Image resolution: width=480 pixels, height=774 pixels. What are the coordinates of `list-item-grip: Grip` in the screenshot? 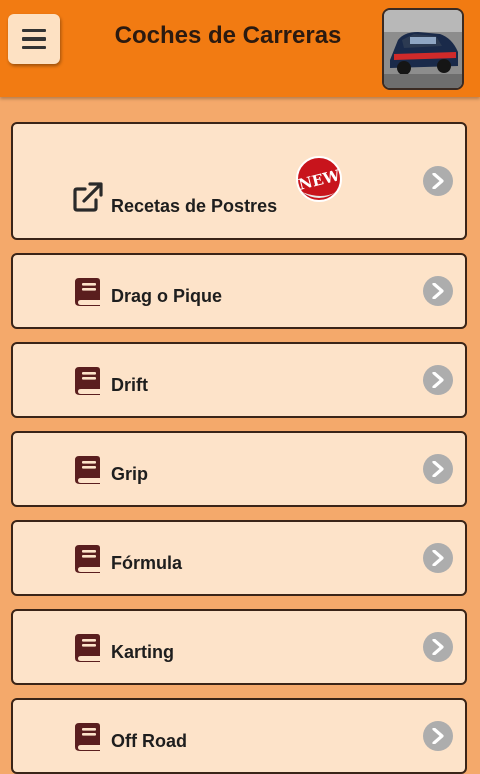 It's located at (239, 469).